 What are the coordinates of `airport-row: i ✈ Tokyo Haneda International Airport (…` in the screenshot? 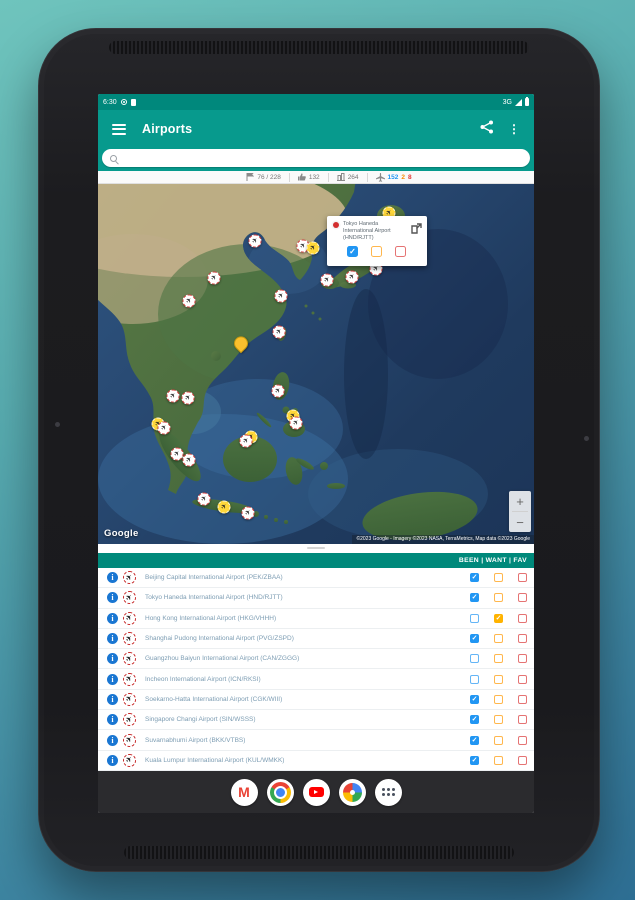 It's located at (316, 598).